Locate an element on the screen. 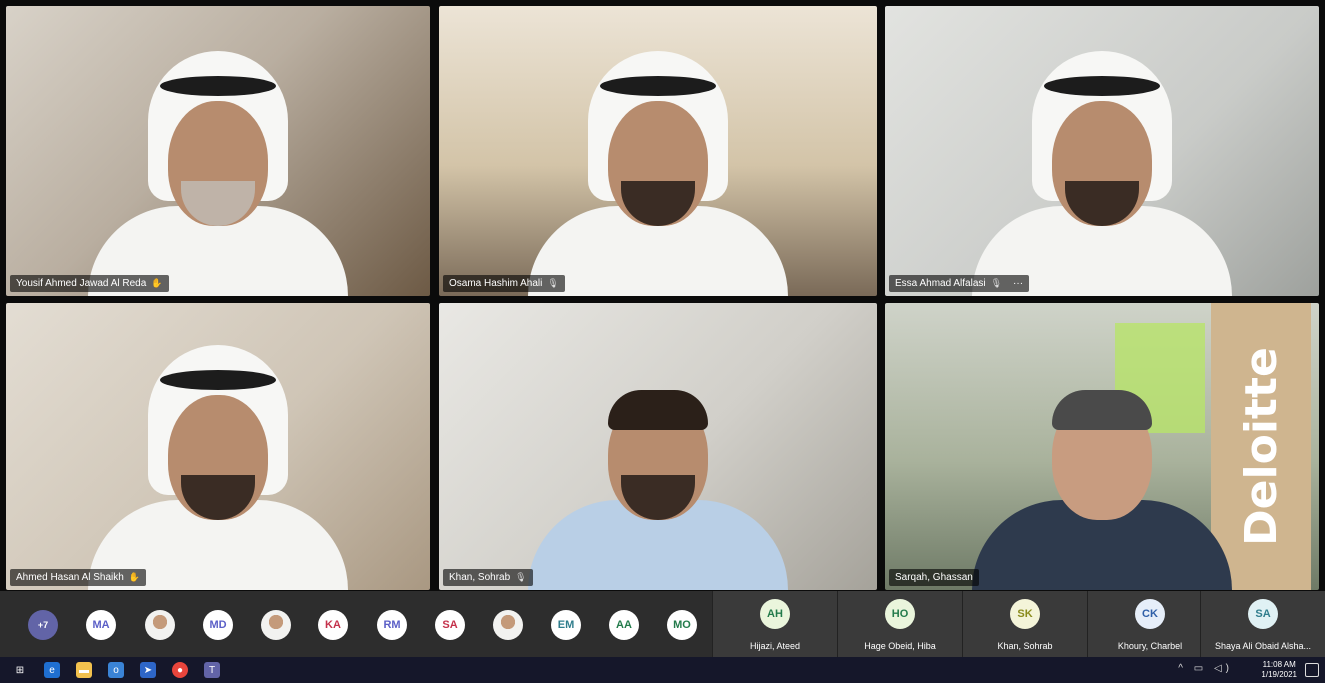  participant-name: Ahmed Hasan Al Shaikh is located at coordinates (70, 577).